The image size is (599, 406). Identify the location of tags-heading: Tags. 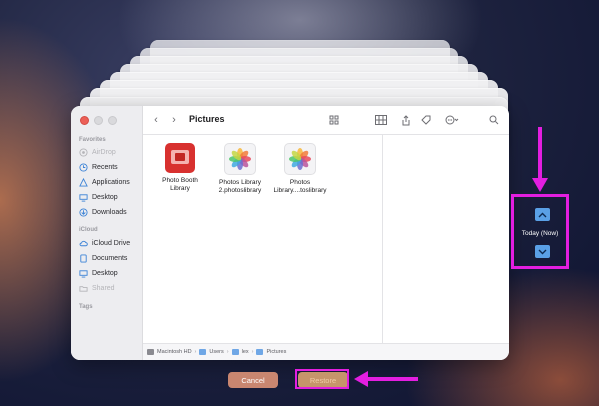
(86, 307).